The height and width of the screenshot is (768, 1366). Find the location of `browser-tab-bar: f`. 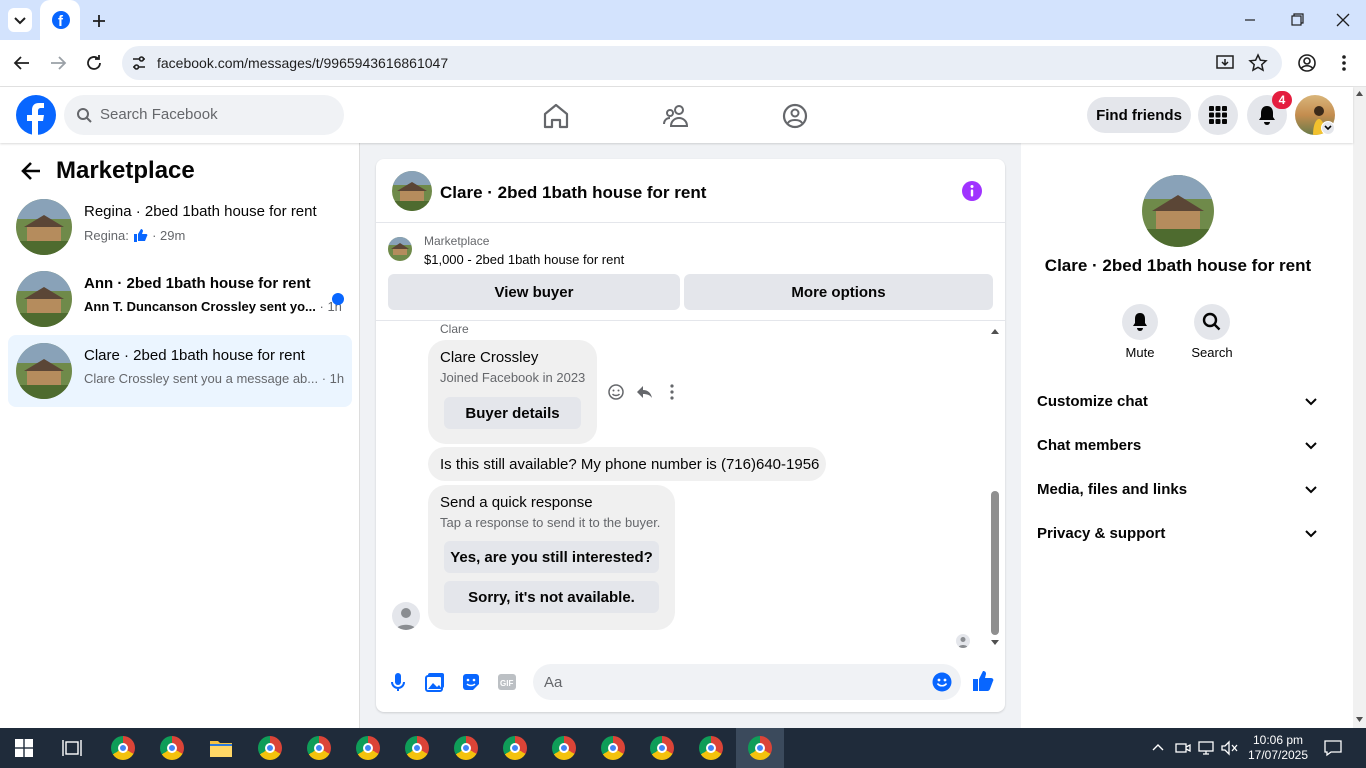

browser-tab-bar: f is located at coordinates (683, 20).